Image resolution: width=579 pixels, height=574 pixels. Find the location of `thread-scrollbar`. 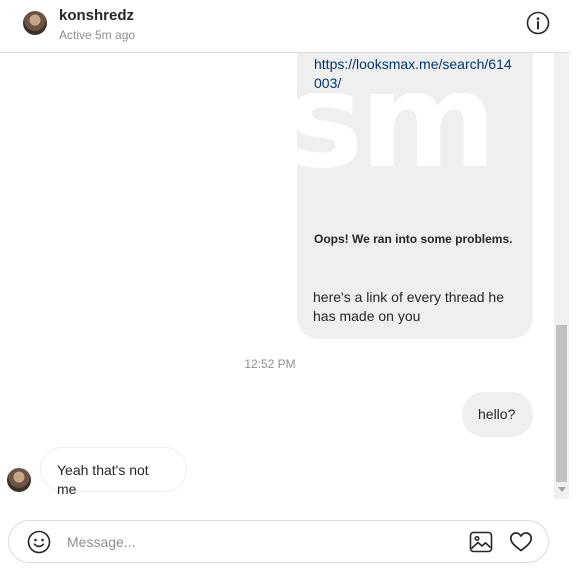

thread-scrollbar is located at coordinates (561, 276).